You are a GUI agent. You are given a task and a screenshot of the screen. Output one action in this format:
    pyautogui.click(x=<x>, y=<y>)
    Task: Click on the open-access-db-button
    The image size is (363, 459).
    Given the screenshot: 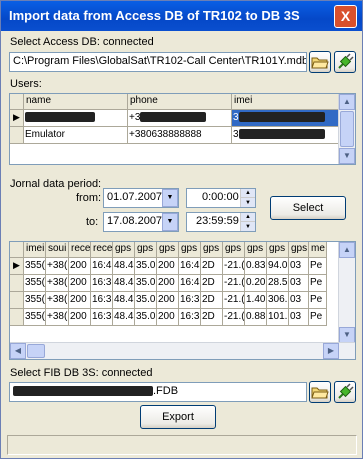 What is the action you would take?
    pyautogui.click(x=320, y=62)
    